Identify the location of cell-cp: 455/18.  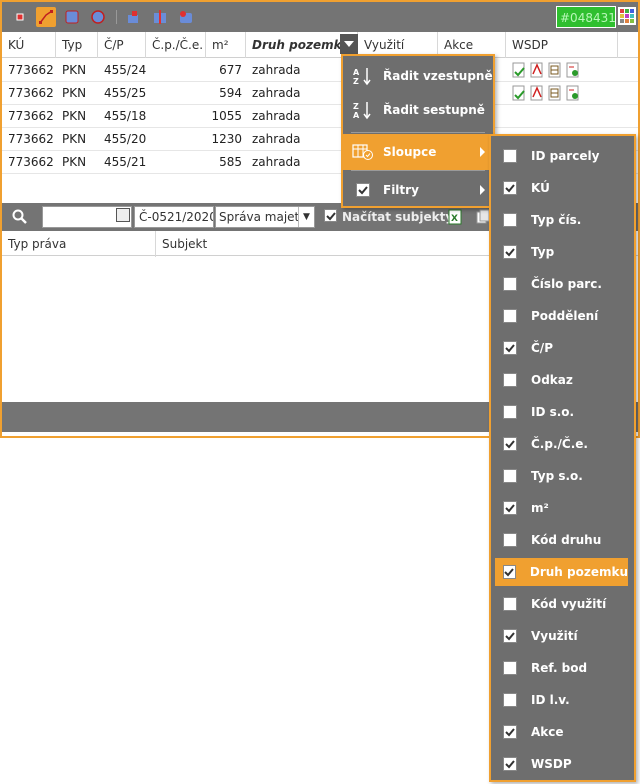
(125, 116).